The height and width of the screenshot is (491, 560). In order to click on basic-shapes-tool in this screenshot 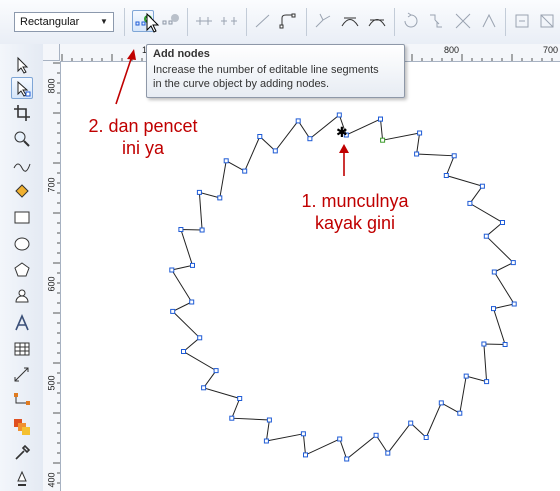, I will do `click(22, 296)`.